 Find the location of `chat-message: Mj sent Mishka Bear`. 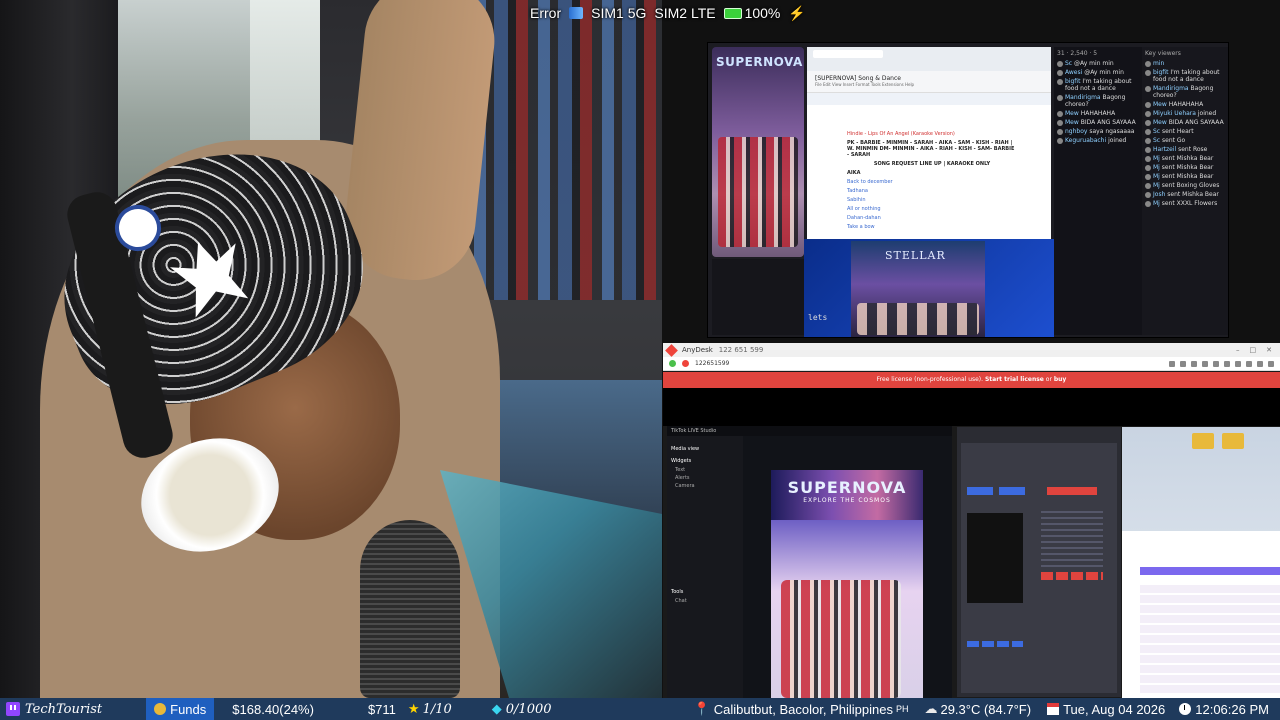

chat-message: Mj sent Mishka Bear is located at coordinates (1185, 167).